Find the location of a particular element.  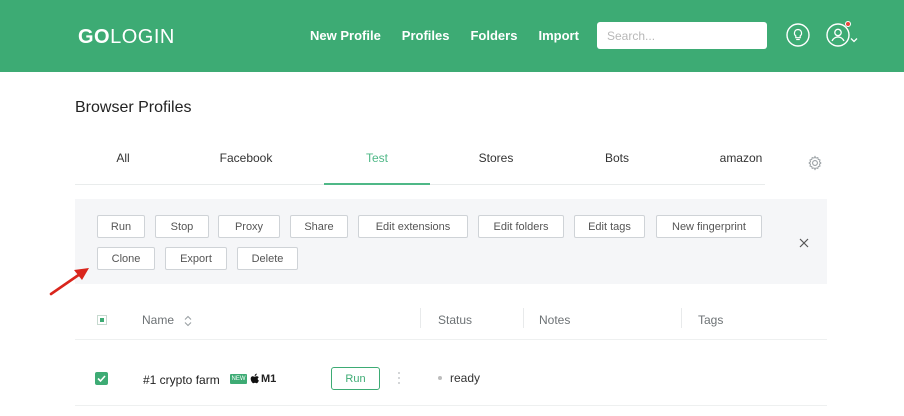

share-button: Share is located at coordinates (319, 226).